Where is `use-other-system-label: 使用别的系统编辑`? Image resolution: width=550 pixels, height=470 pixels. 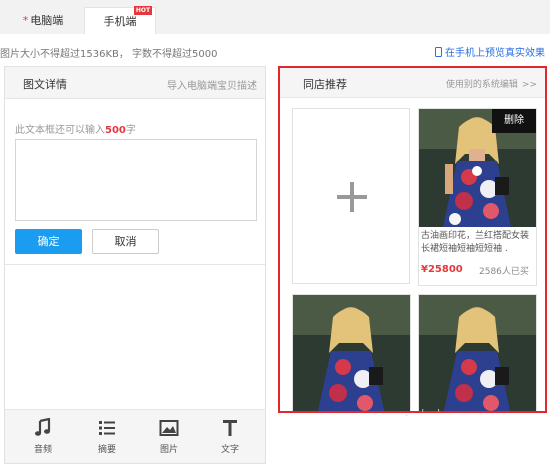 use-other-system-label: 使用别的系统编辑 is located at coordinates (481, 85).